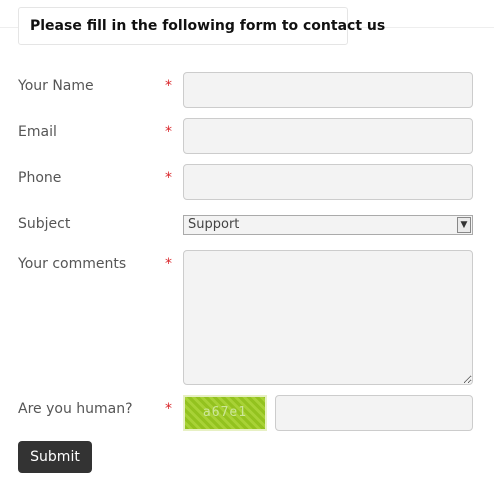 The height and width of the screenshot is (484, 494). Describe the element at coordinates (55, 457) in the screenshot. I see `submit-button: Submit` at that location.